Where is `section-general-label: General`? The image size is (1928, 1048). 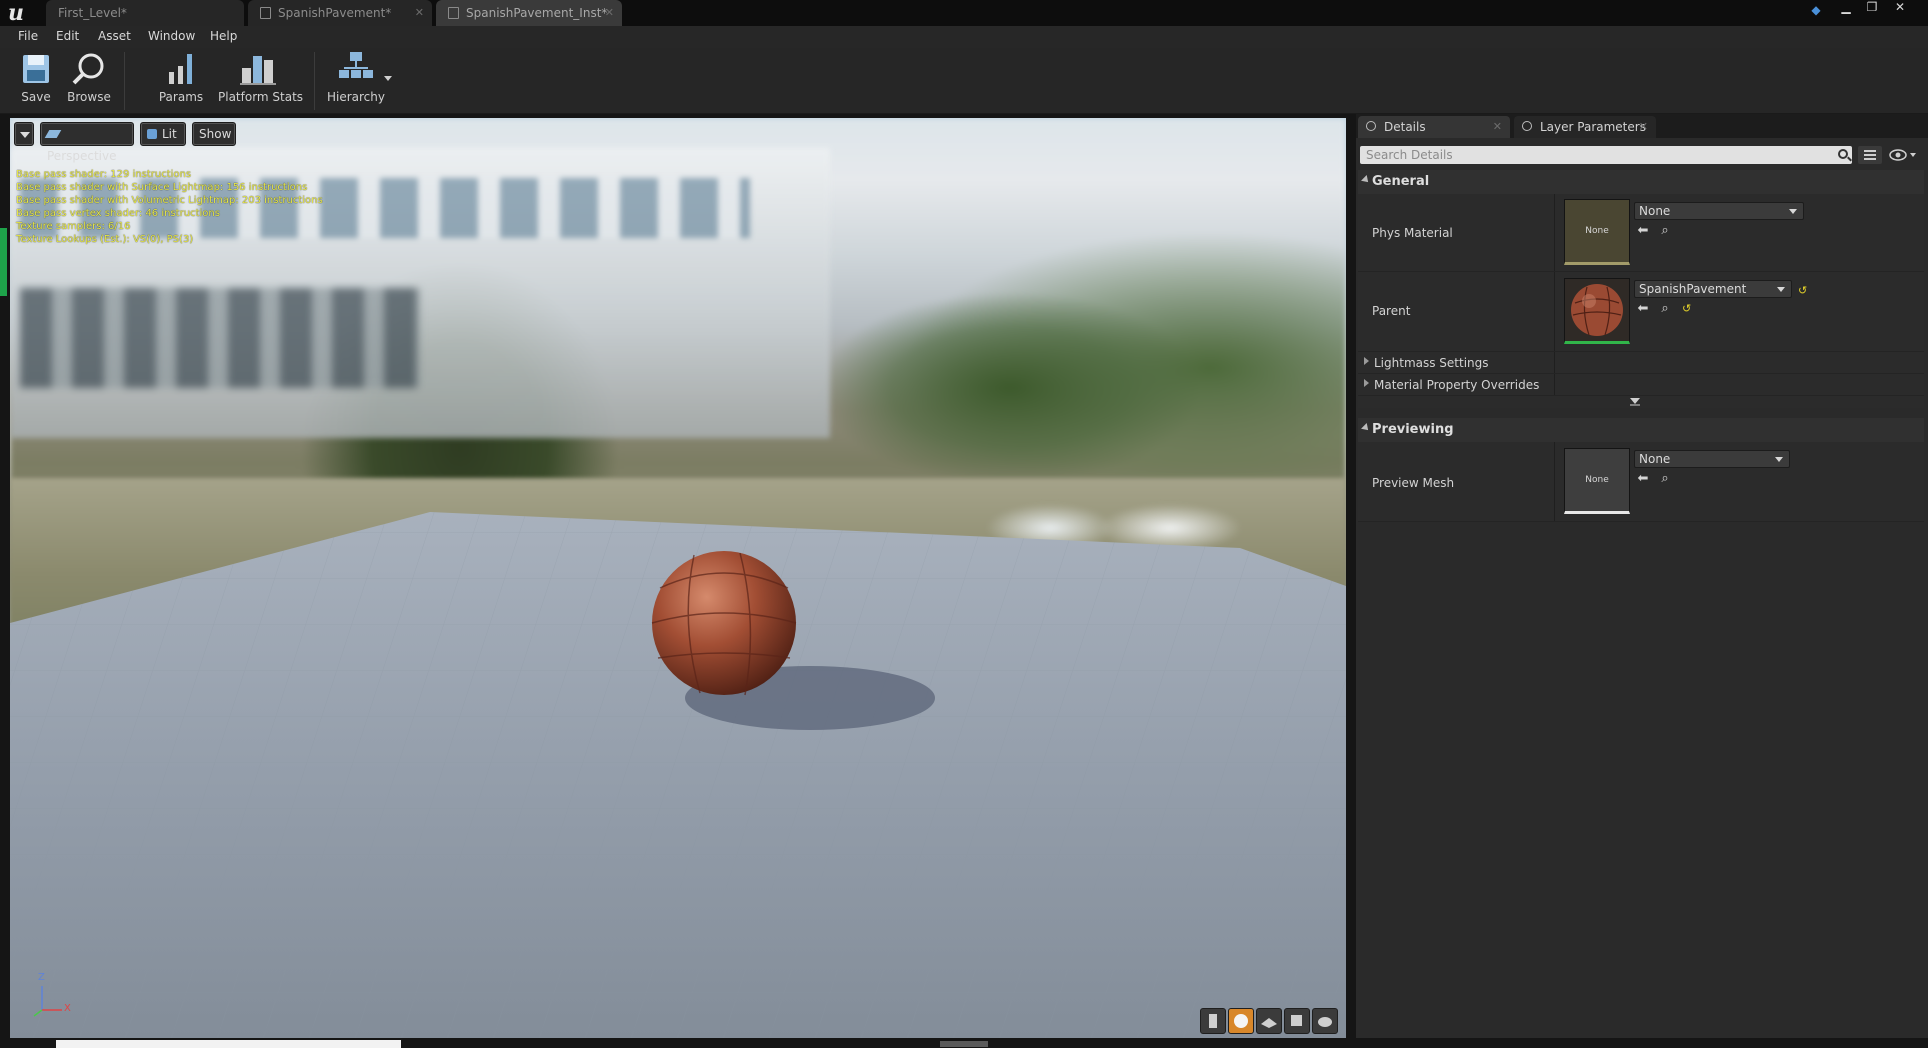 section-general-label: General is located at coordinates (1401, 181).